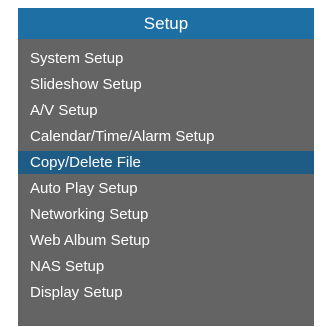 The height and width of the screenshot is (327, 327). Describe the element at coordinates (166, 240) in the screenshot. I see `menu-item-web-album-setup: Web Album Setup` at that location.